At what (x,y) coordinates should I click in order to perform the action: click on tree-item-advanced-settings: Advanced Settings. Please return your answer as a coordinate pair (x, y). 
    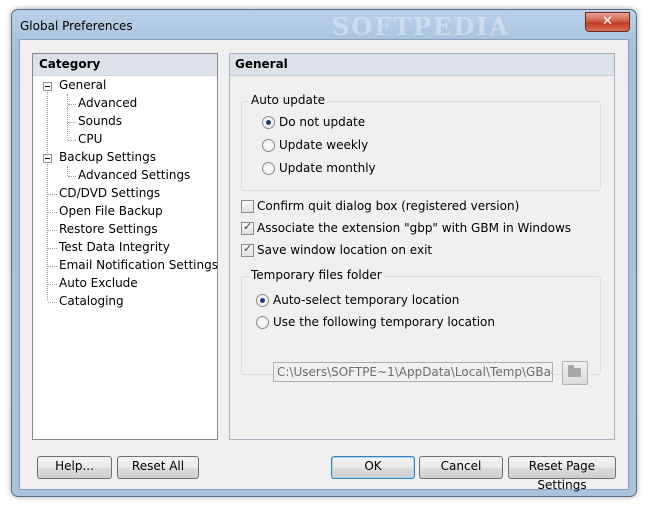
    Looking at the image, I should click on (134, 175).